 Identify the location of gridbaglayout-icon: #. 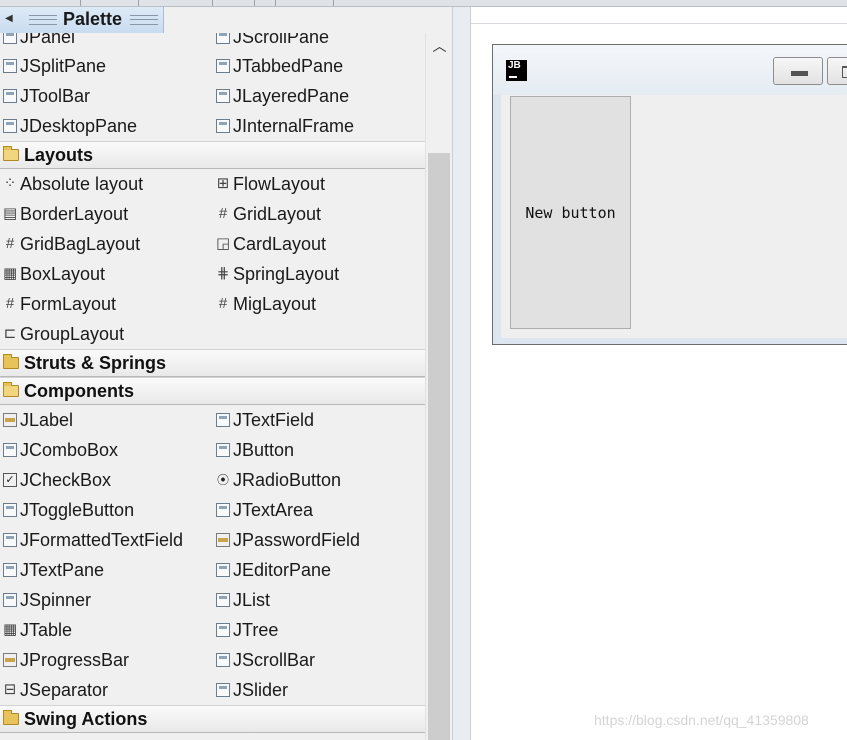
(10, 243).